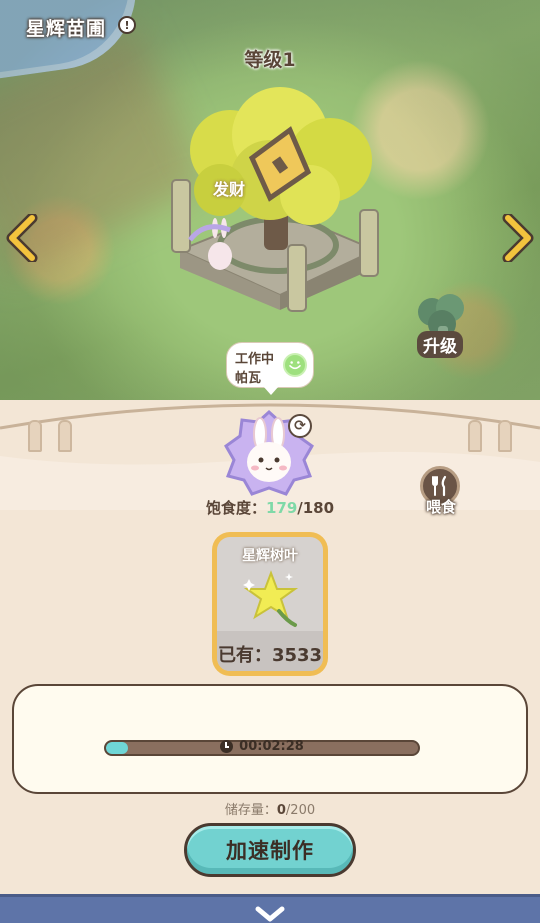 The width and height of the screenshot is (540, 923). What do you see at coordinates (250, 810) in the screenshot?
I see `storage-label: 储存量：` at bounding box center [250, 810].